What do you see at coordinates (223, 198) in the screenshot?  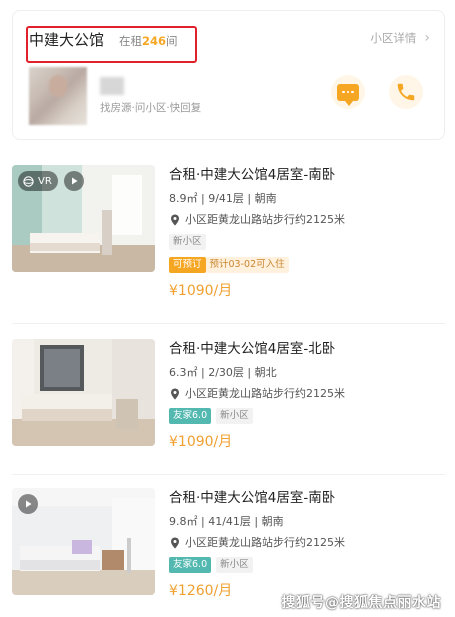 I see `listing-meta: 8.9㎡ | 9/41层 | 朝南` at bounding box center [223, 198].